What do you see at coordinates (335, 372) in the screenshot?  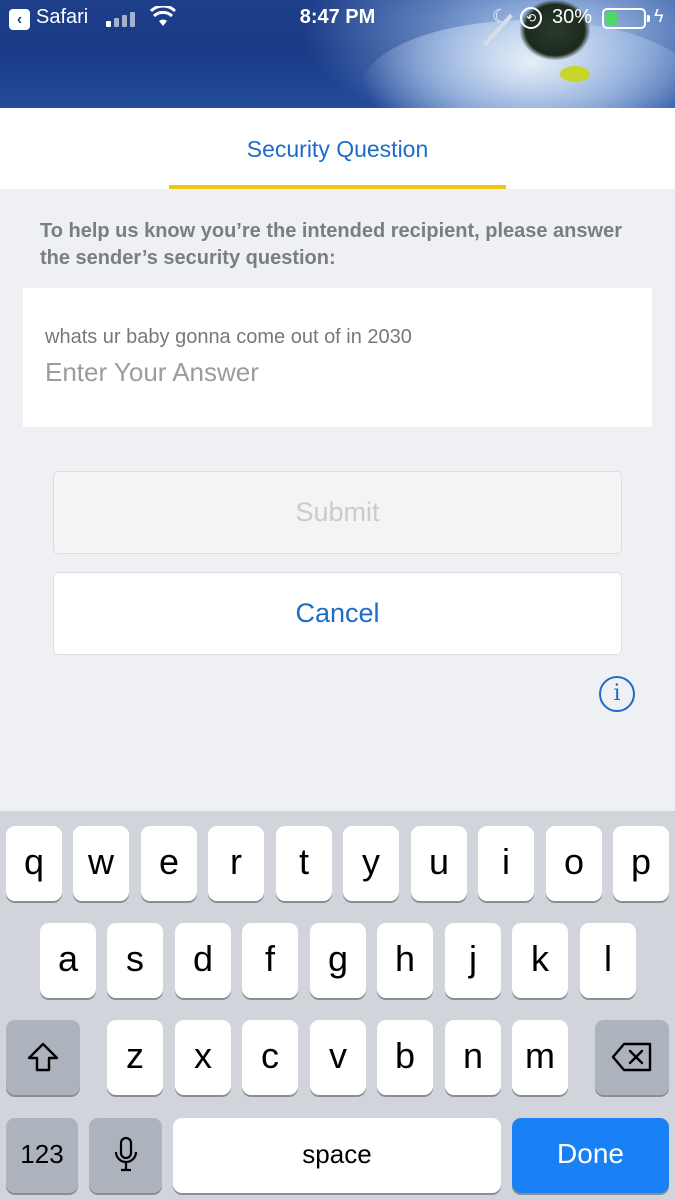 I see `answer-input` at bounding box center [335, 372].